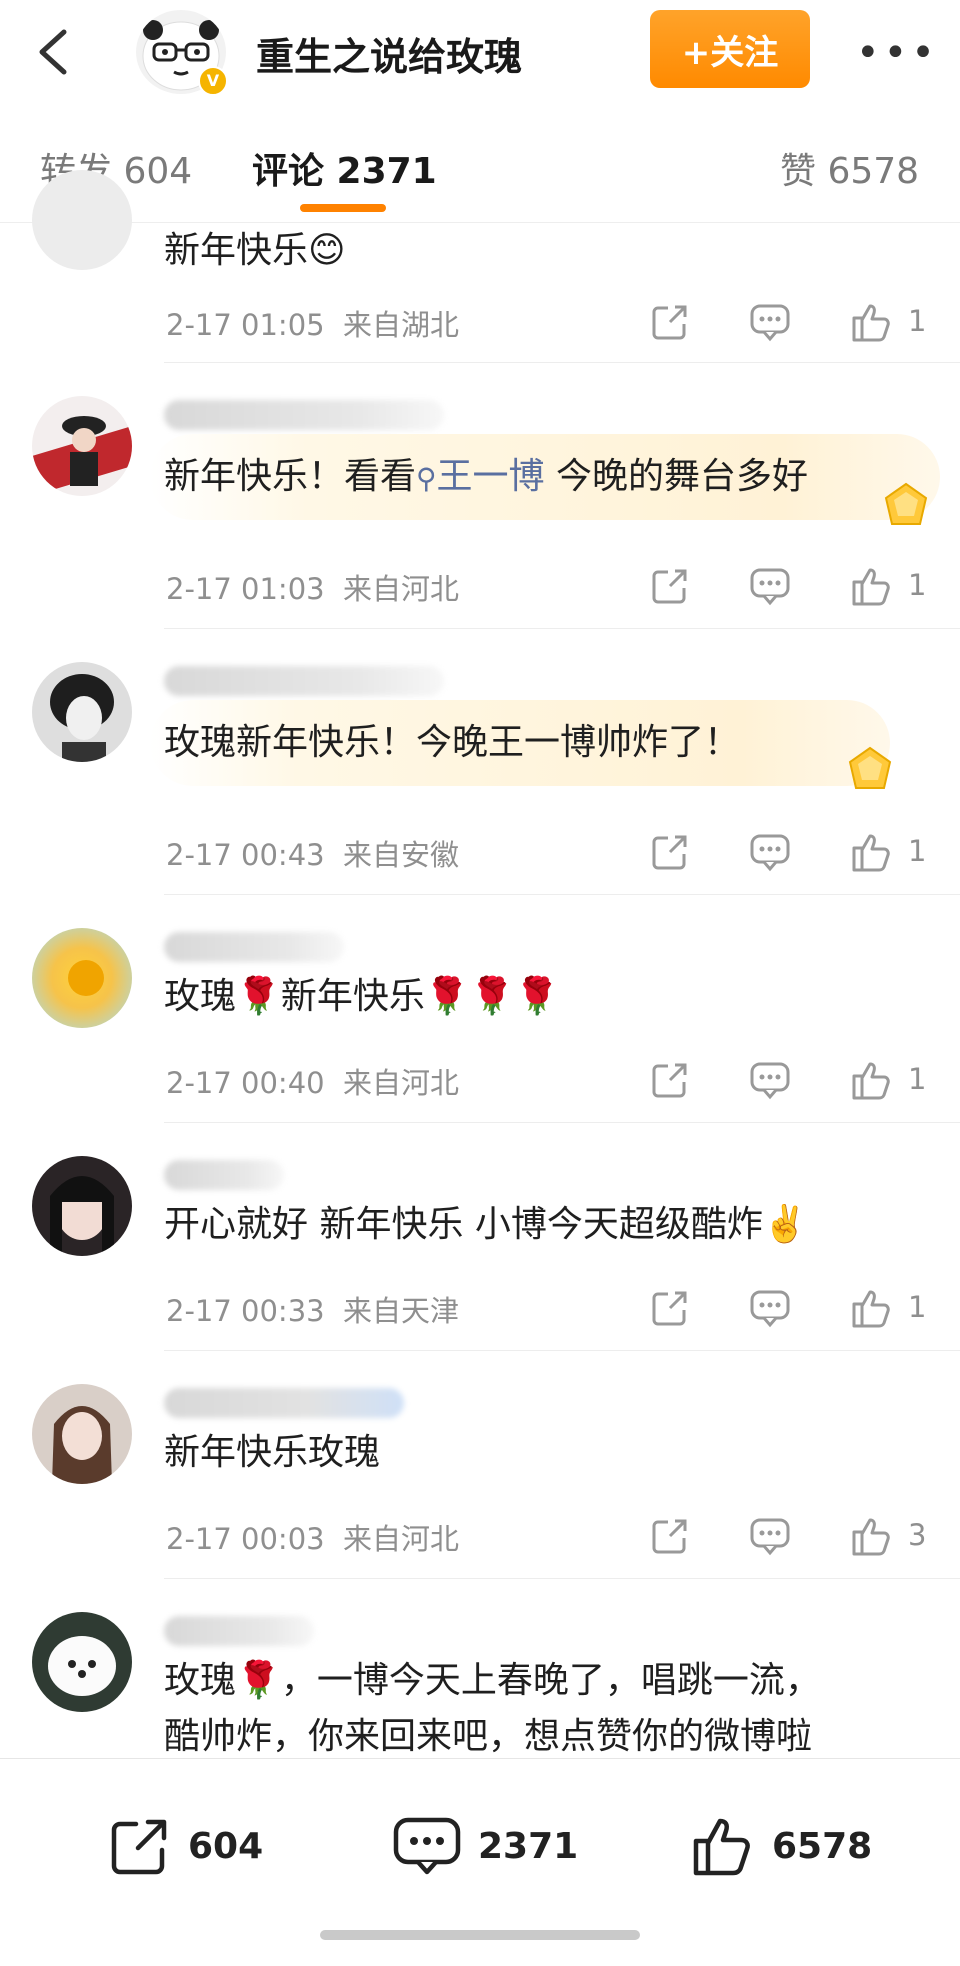  What do you see at coordinates (401, 1311) in the screenshot?
I see `comment-location: 来自天津` at bounding box center [401, 1311].